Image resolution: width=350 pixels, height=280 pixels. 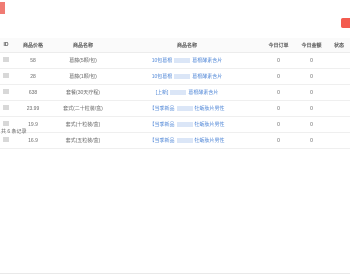 What do you see at coordinates (83, 140) in the screenshot?
I see `row-name: 套式(五粒装/盒)` at bounding box center [83, 140].